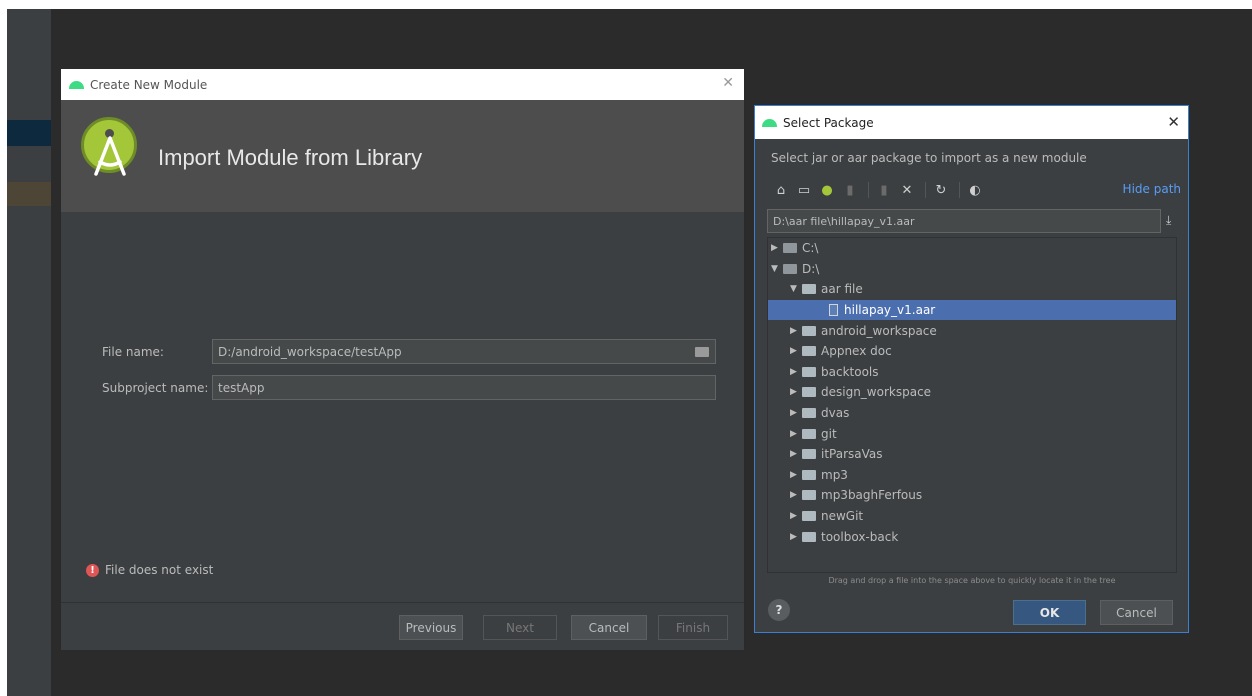 Image resolution: width=1252 pixels, height=696 pixels. What do you see at coordinates (879, 330) in the screenshot?
I see `tree-node-label: android_workspace` at bounding box center [879, 330].